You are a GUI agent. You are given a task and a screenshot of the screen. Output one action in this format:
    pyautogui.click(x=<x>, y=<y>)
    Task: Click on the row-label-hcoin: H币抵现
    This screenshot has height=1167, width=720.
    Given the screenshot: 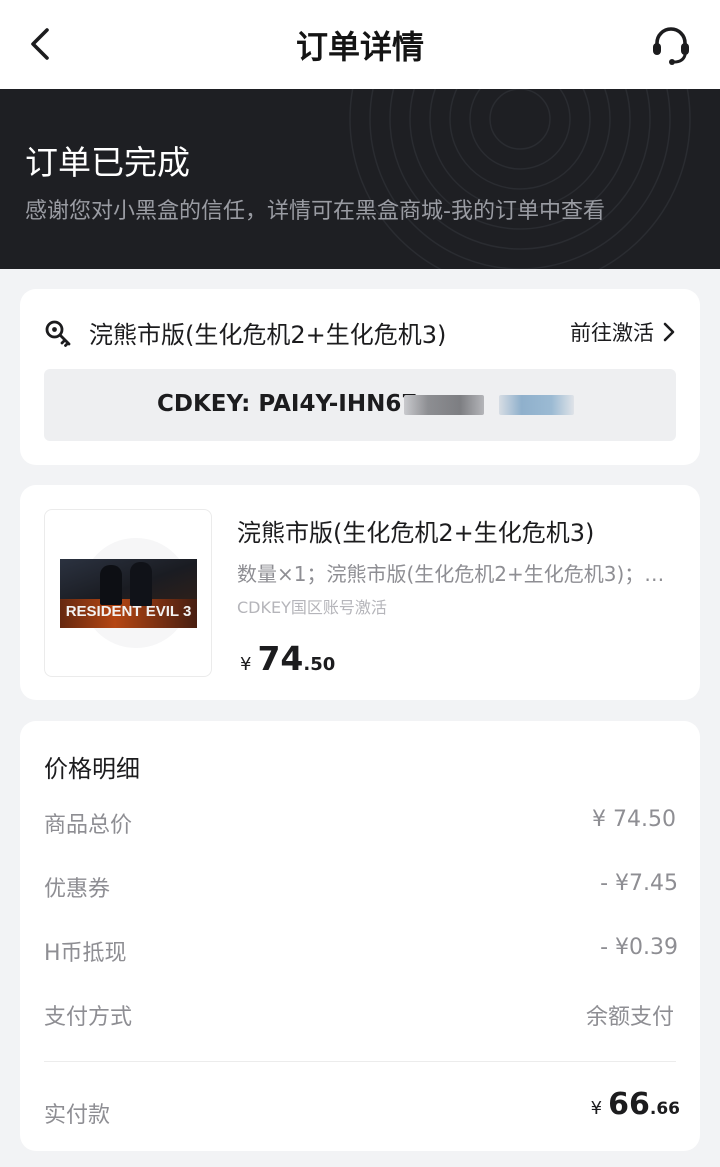 What is the action you would take?
    pyautogui.click(x=85, y=953)
    